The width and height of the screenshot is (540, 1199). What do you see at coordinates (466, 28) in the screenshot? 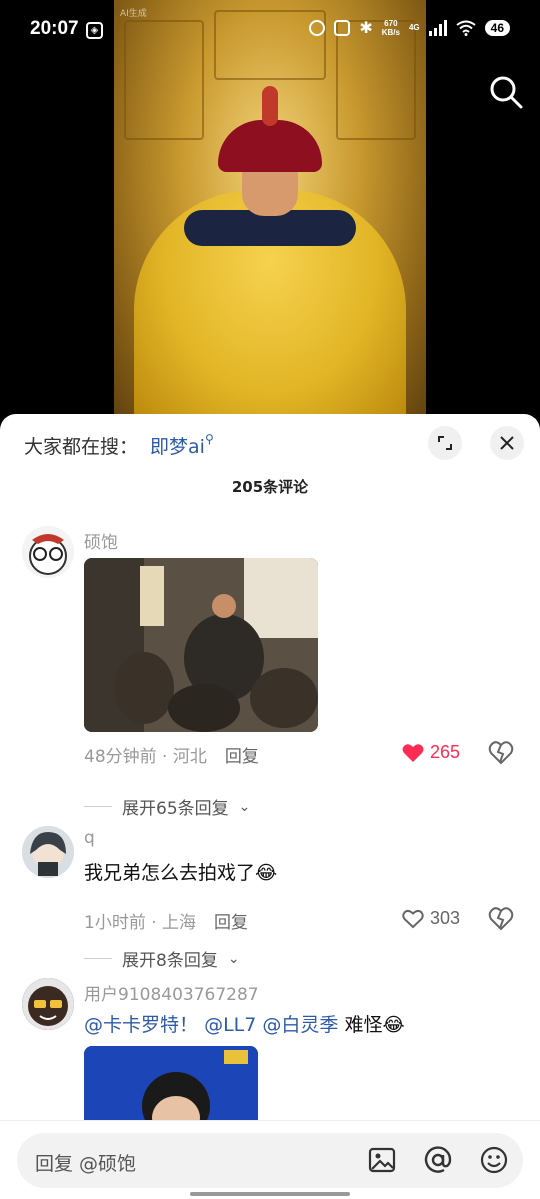
I see `wifi-icon` at bounding box center [466, 28].